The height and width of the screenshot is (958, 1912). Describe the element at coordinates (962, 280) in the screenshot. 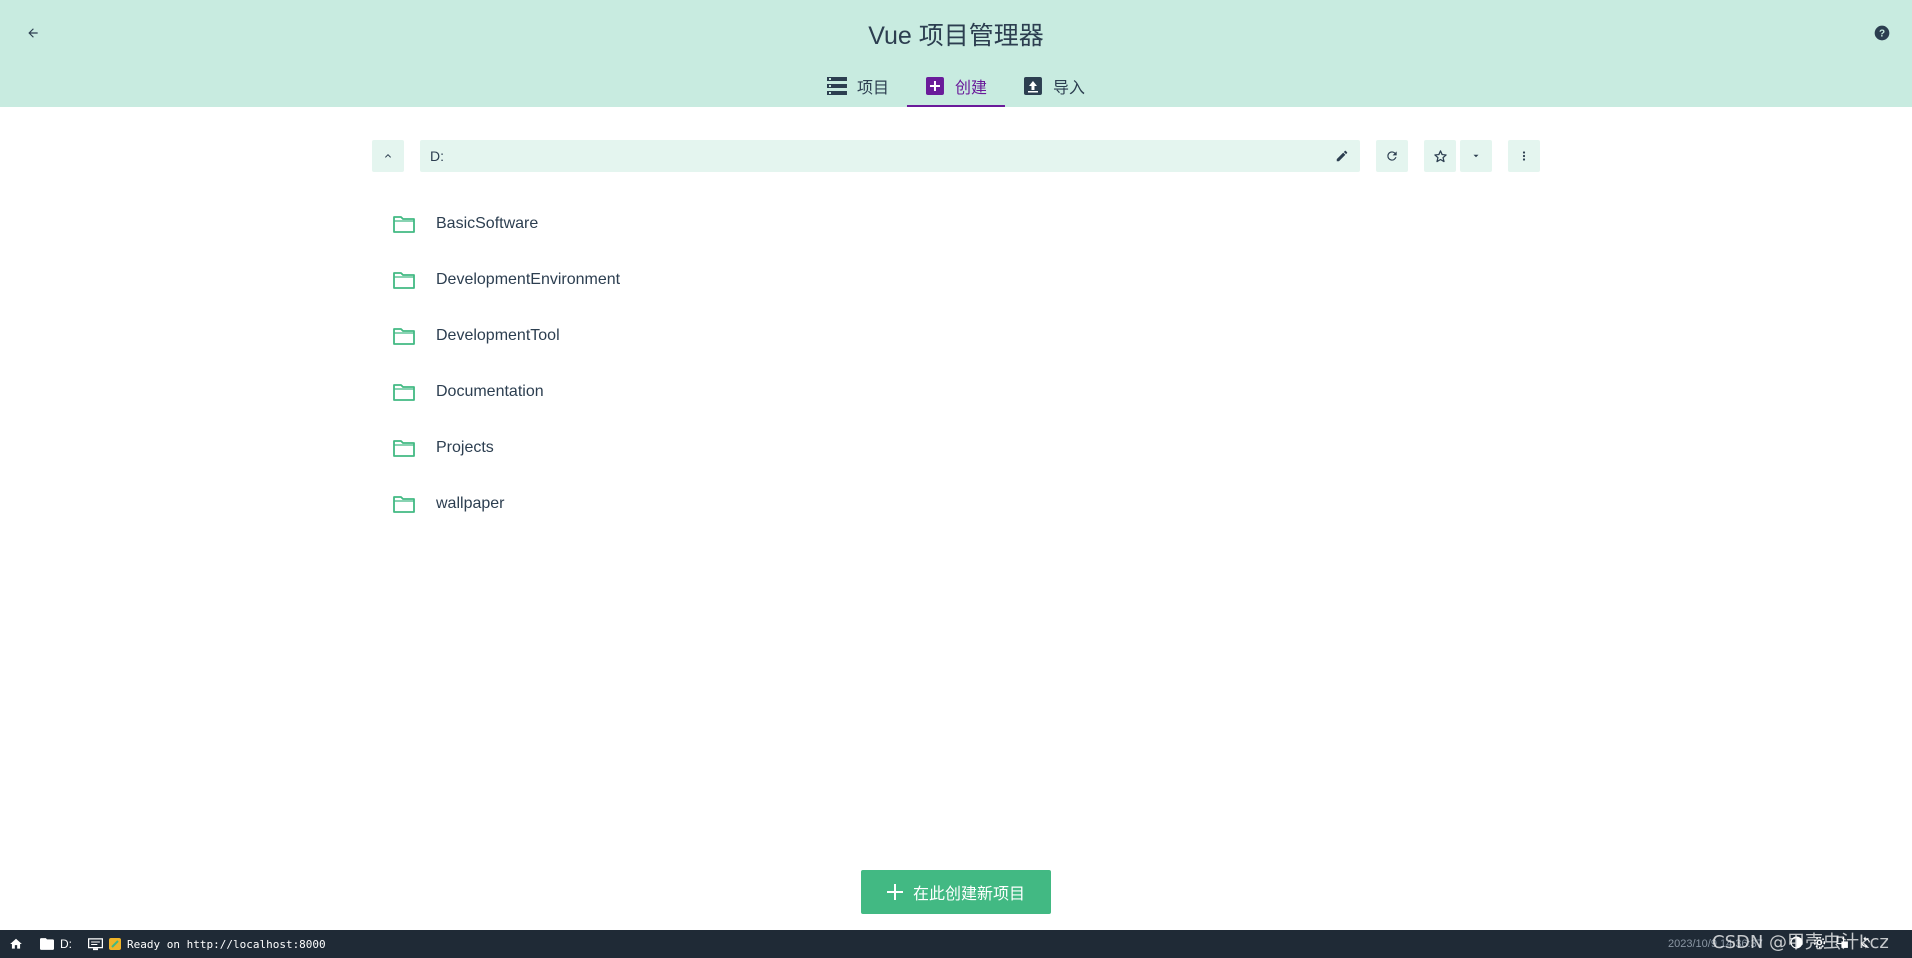

I see `list-item: DevelopmentEnvironment` at that location.